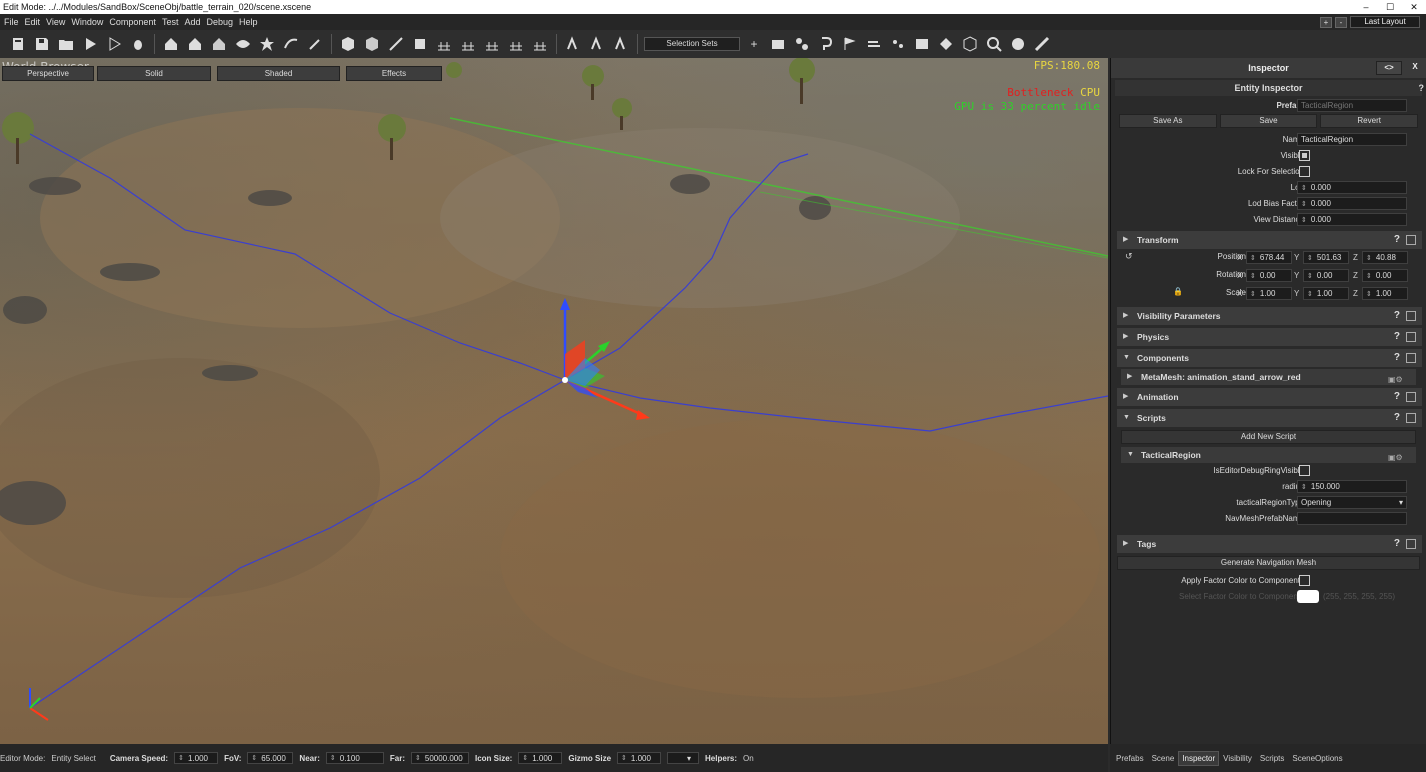 This screenshot has height=772, width=1426. What do you see at coordinates (1237, 758) in the screenshot?
I see `tab-visibility: Visibility` at bounding box center [1237, 758].